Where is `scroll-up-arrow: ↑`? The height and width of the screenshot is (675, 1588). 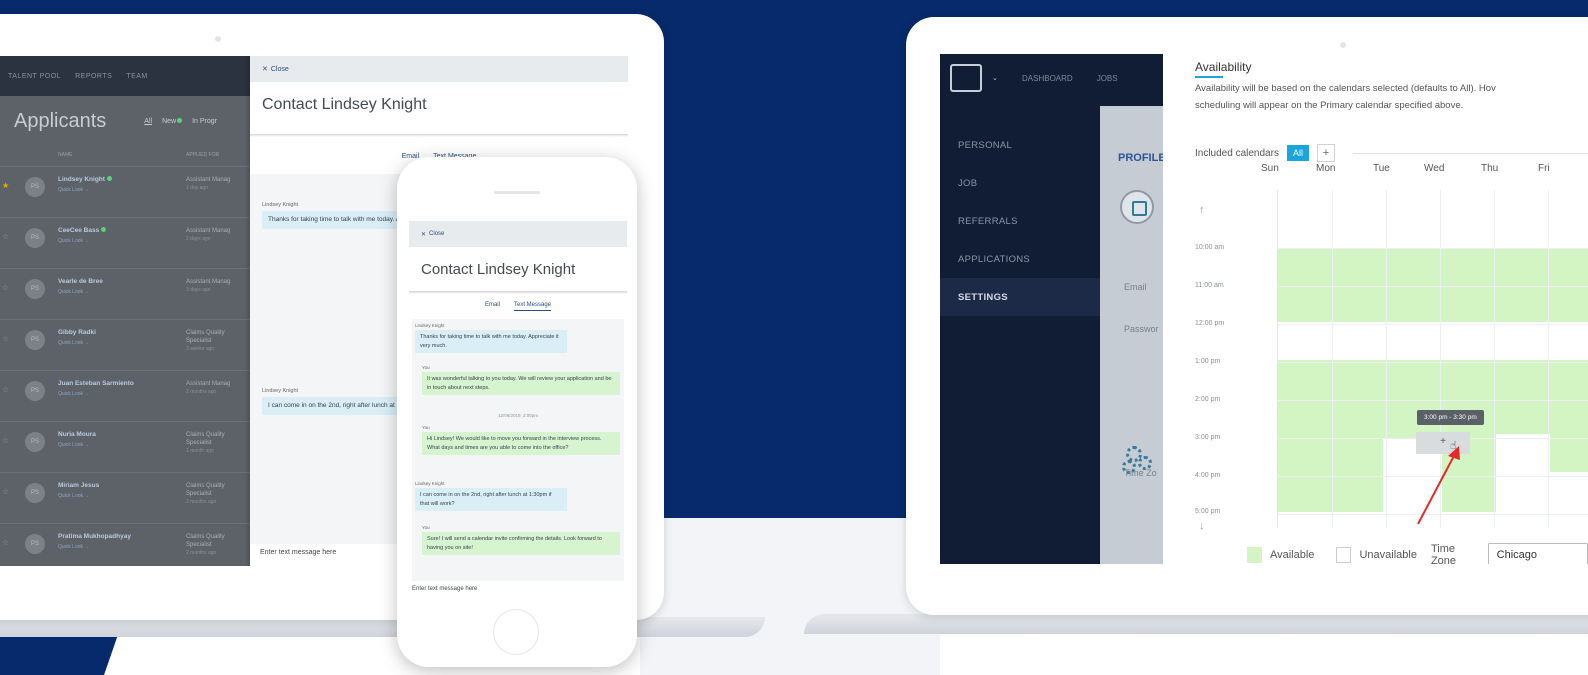
scroll-up-arrow: ↑ is located at coordinates (1202, 210).